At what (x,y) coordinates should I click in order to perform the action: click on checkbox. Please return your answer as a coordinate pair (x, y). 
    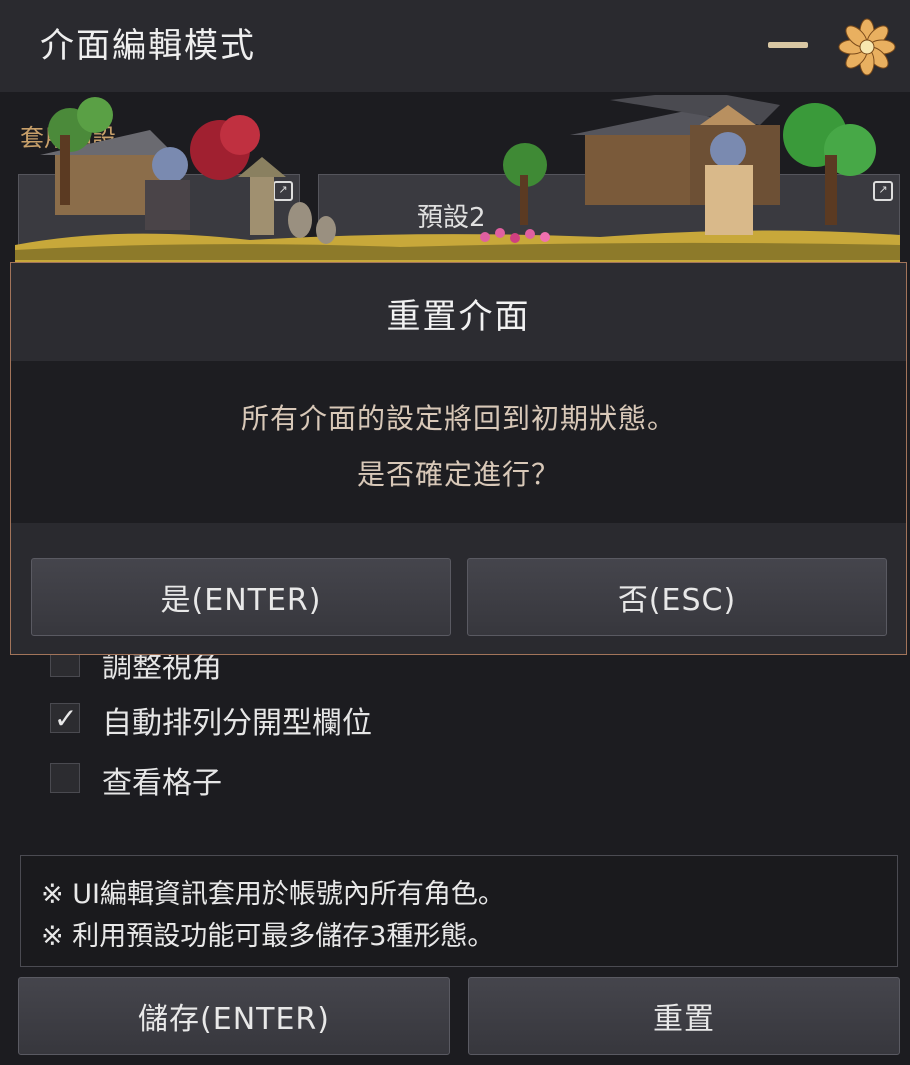
    Looking at the image, I should click on (65, 778).